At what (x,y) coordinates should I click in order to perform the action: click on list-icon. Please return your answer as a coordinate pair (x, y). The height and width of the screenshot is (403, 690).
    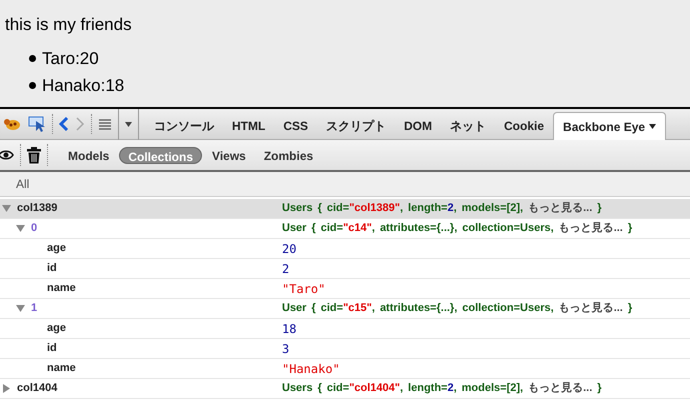
    Looking at the image, I should click on (105, 124).